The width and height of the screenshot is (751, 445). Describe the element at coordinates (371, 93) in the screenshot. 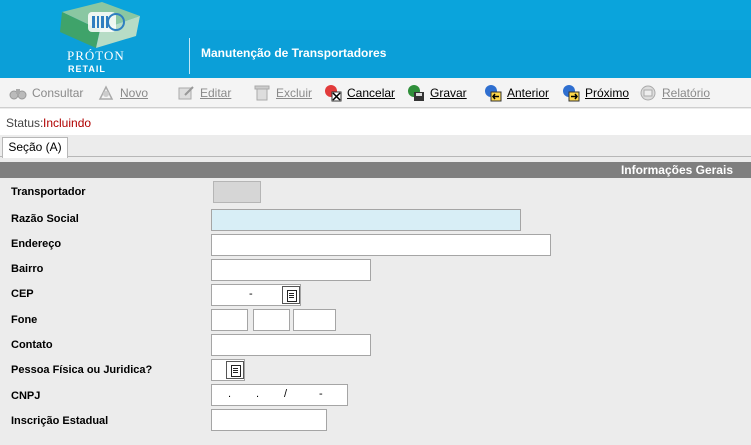

I see `cancelar-label: Cancelar` at that location.